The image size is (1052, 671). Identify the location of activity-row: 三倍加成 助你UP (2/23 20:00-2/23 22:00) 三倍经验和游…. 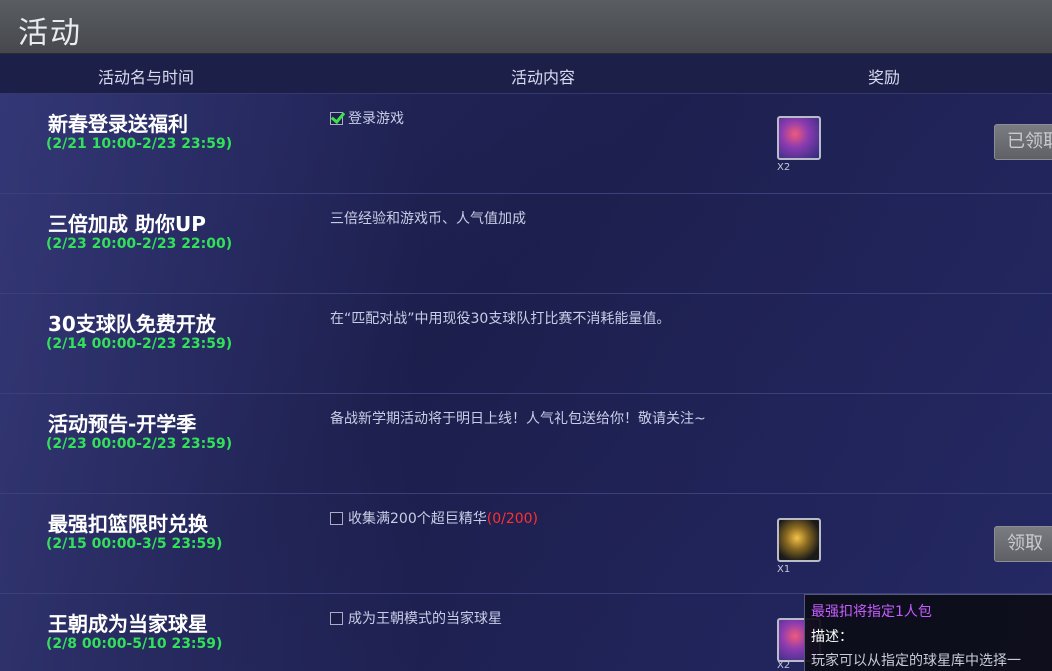
(526, 244).